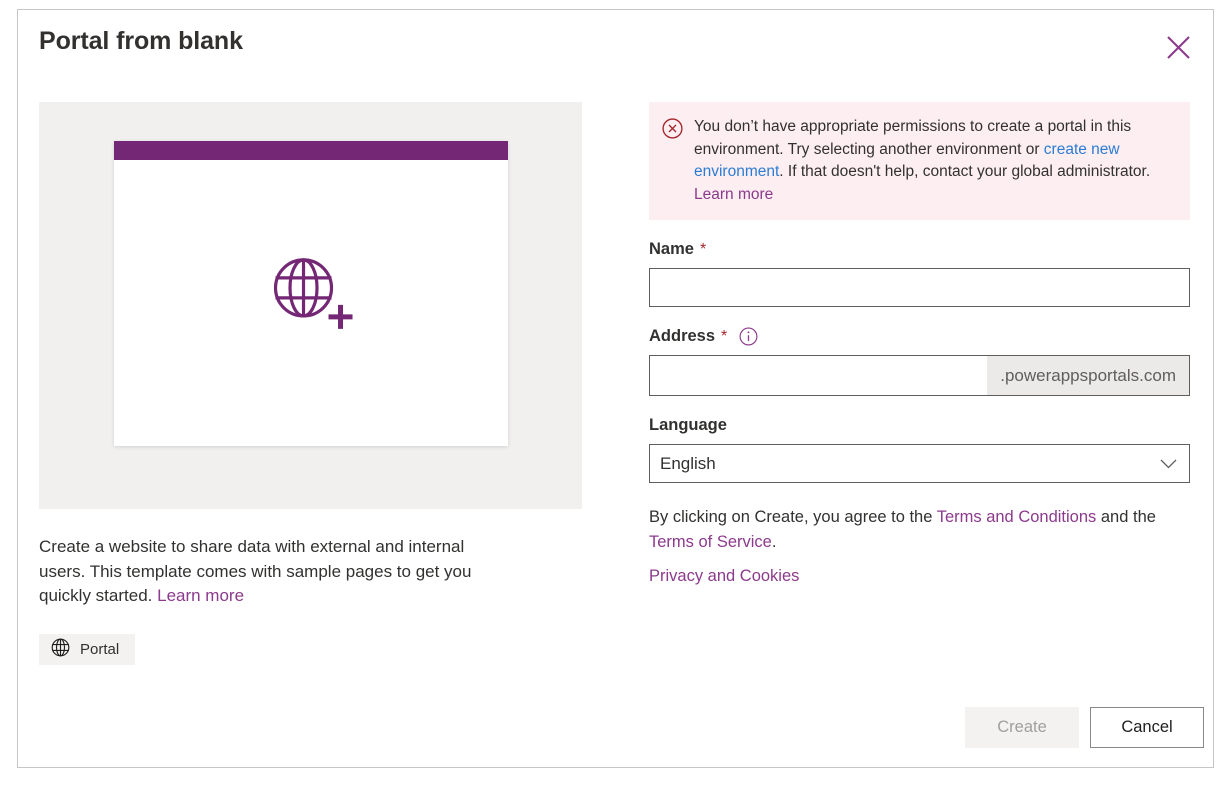 This screenshot has height=786, width=1232. What do you see at coordinates (682, 336) in the screenshot?
I see `address-label: Address` at bounding box center [682, 336].